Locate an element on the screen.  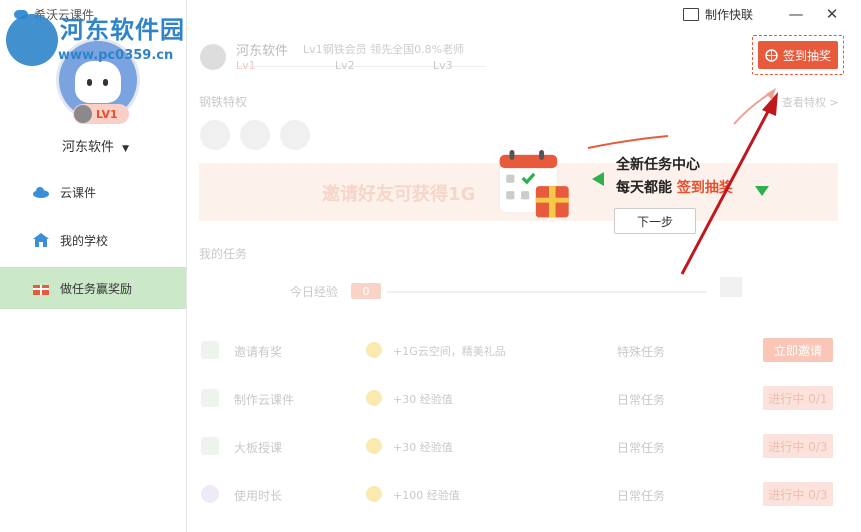
sidebar-item-my-school: 我的学校 is located at coordinates (93, 240).